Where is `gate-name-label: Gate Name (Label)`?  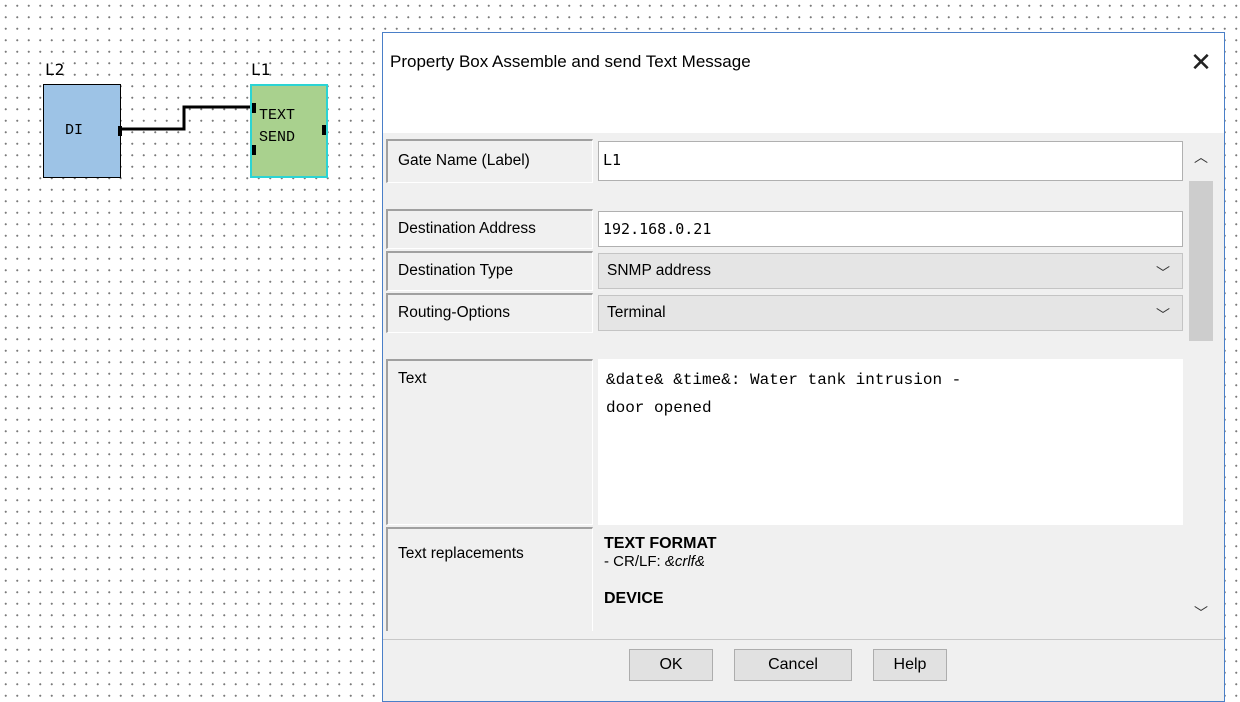
gate-name-label: Gate Name (Label) is located at coordinates (489, 161).